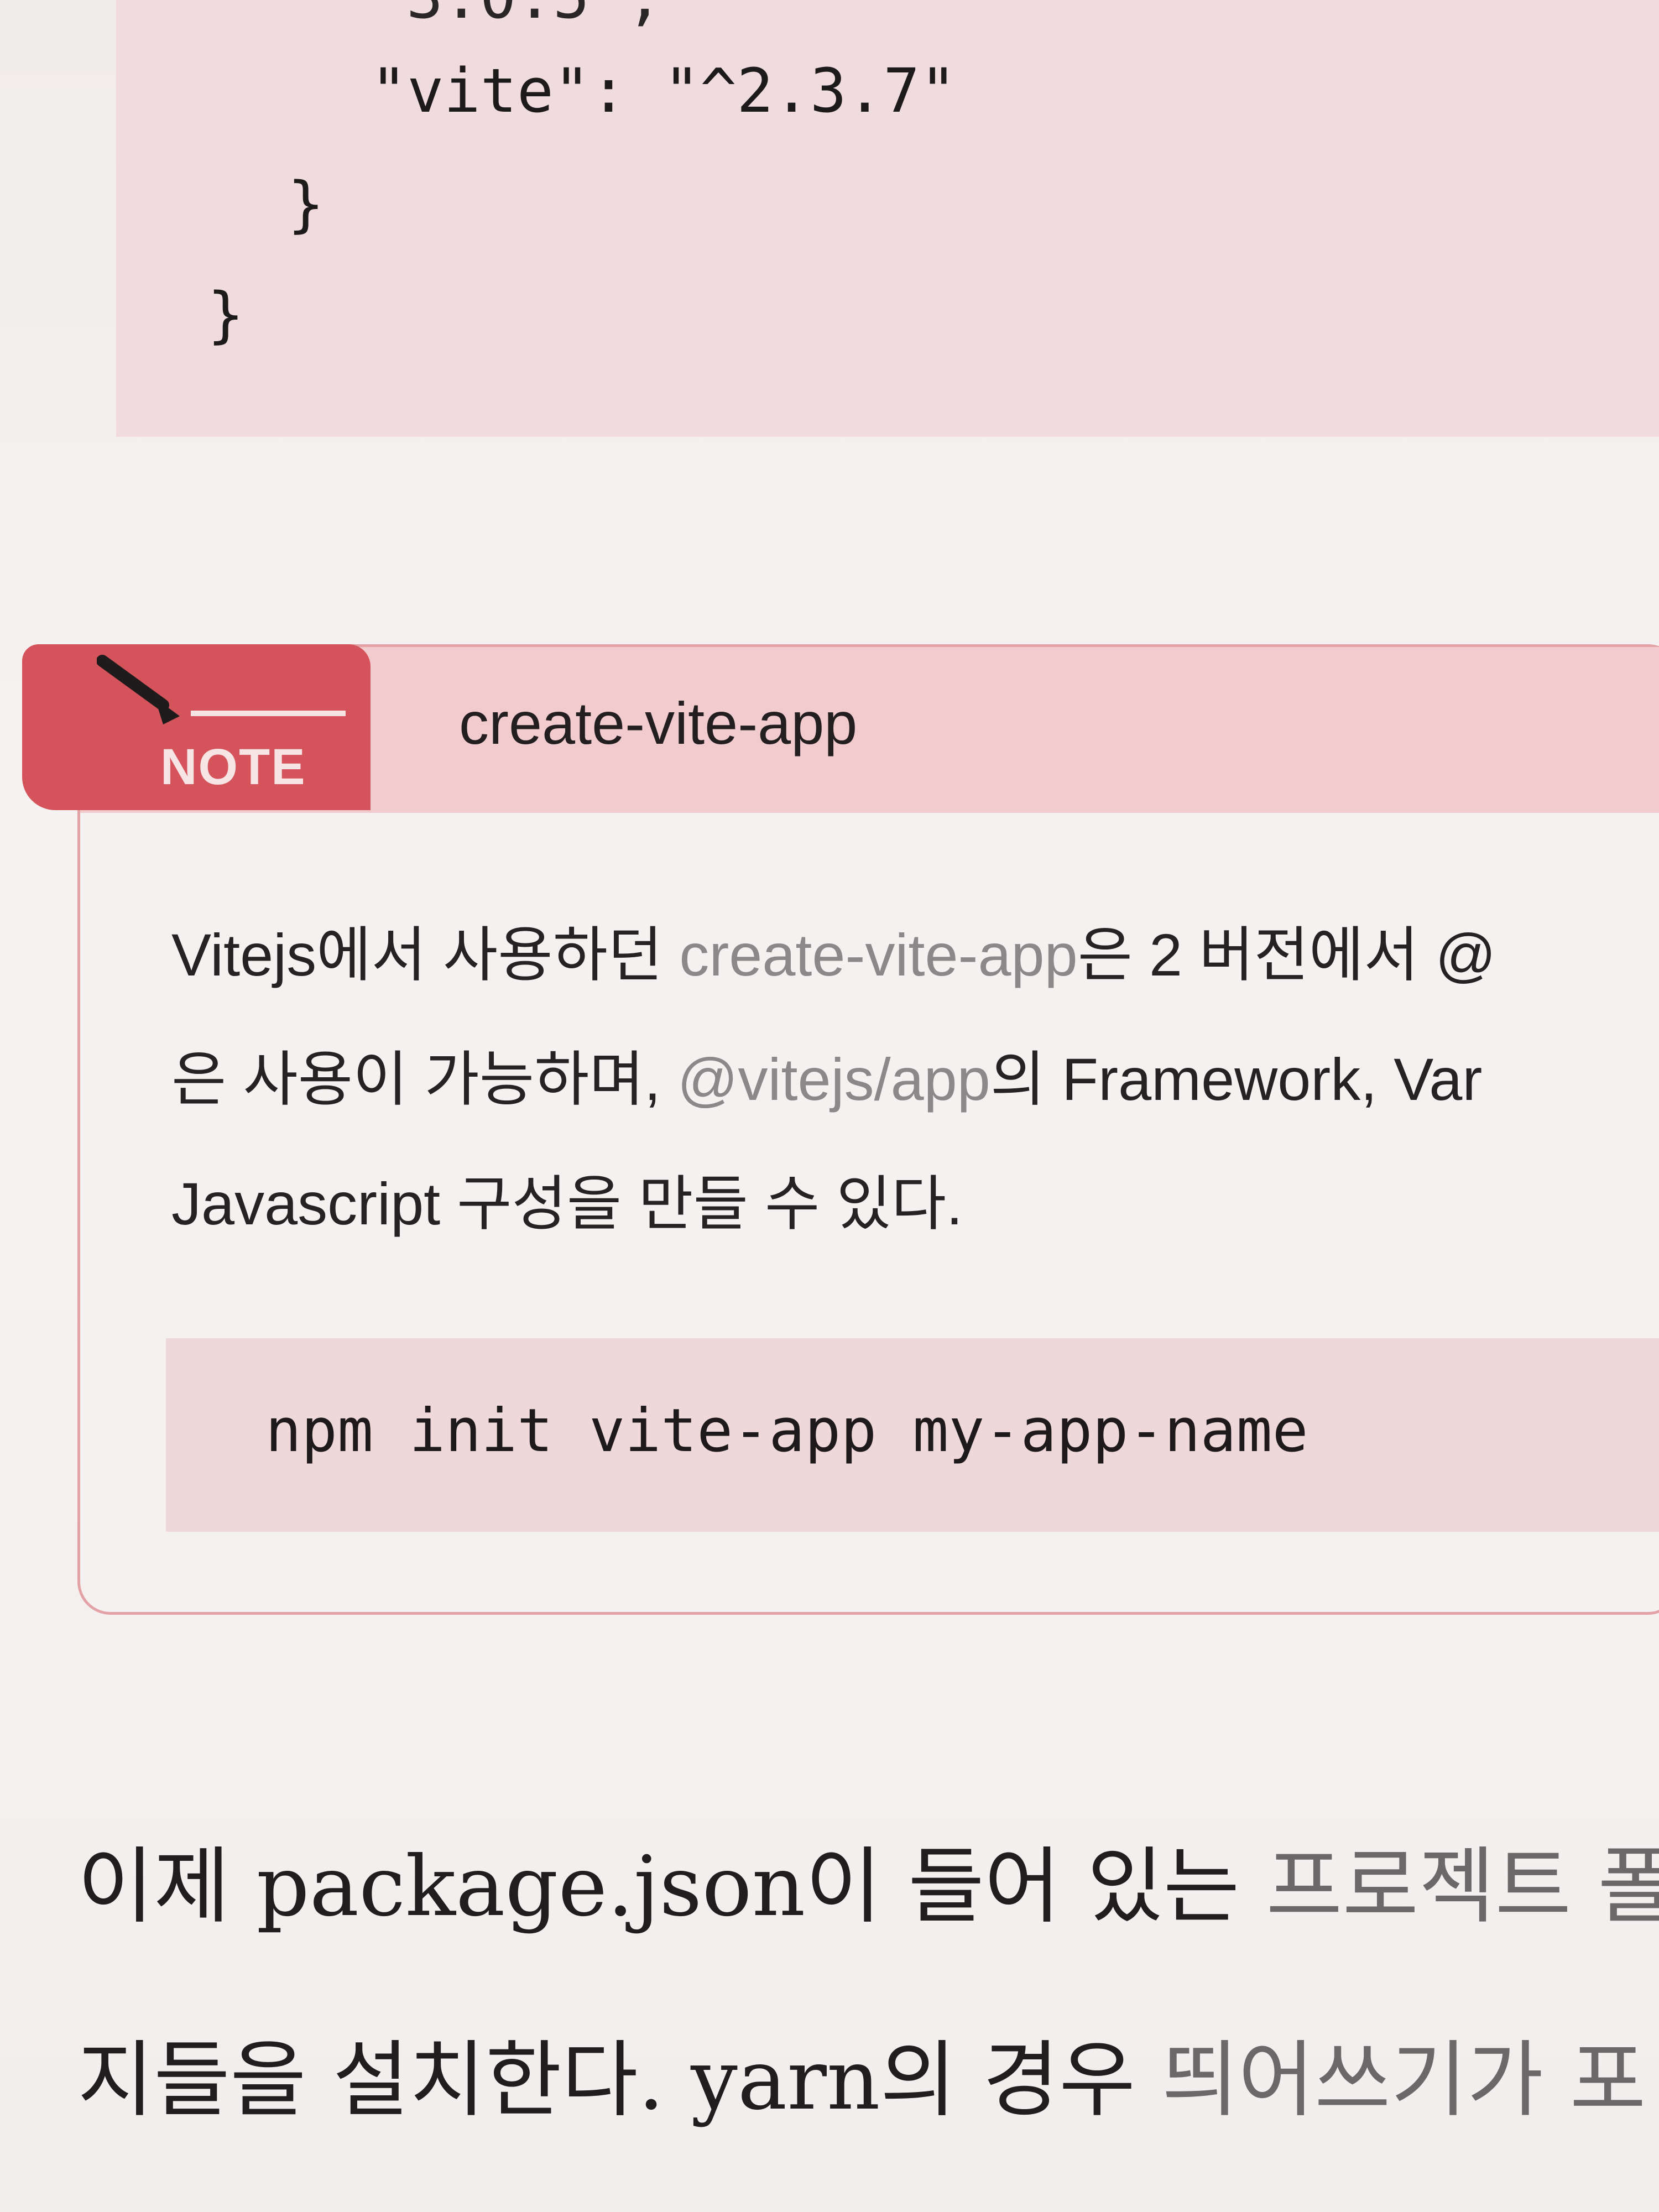  Describe the element at coordinates (567, 1203) in the screenshot. I see `note-paragraph-line-3: Javascript 구성을 만들 수 있다.` at that location.